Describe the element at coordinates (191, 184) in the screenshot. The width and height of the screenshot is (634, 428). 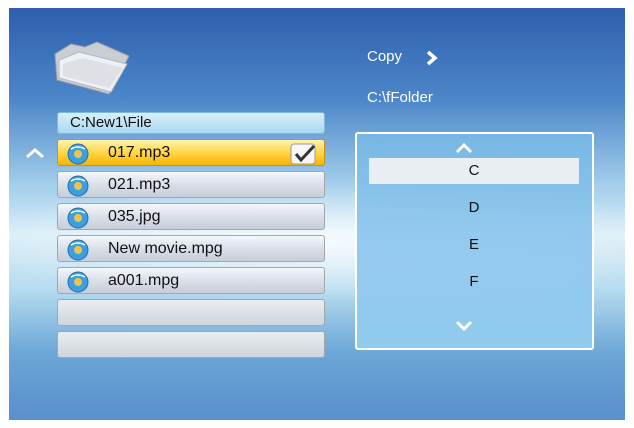
I see `file-row: 021.mp3` at that location.